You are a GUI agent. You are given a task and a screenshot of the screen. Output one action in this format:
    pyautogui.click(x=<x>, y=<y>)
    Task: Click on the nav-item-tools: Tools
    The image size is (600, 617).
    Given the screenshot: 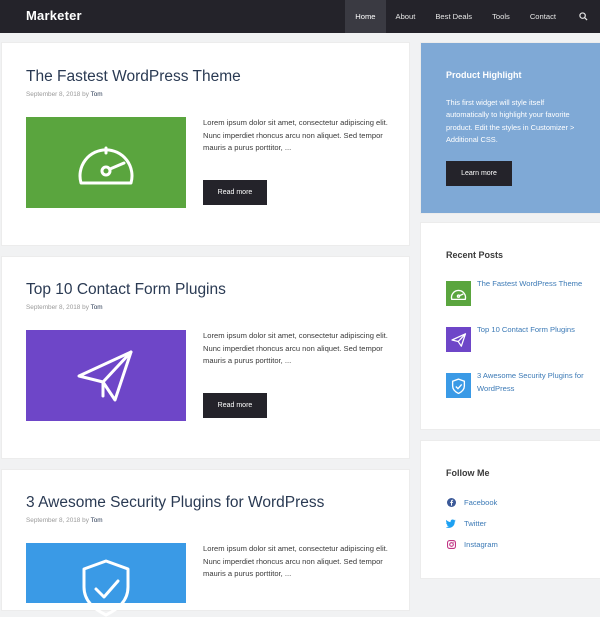 What is the action you would take?
    pyautogui.click(x=501, y=16)
    